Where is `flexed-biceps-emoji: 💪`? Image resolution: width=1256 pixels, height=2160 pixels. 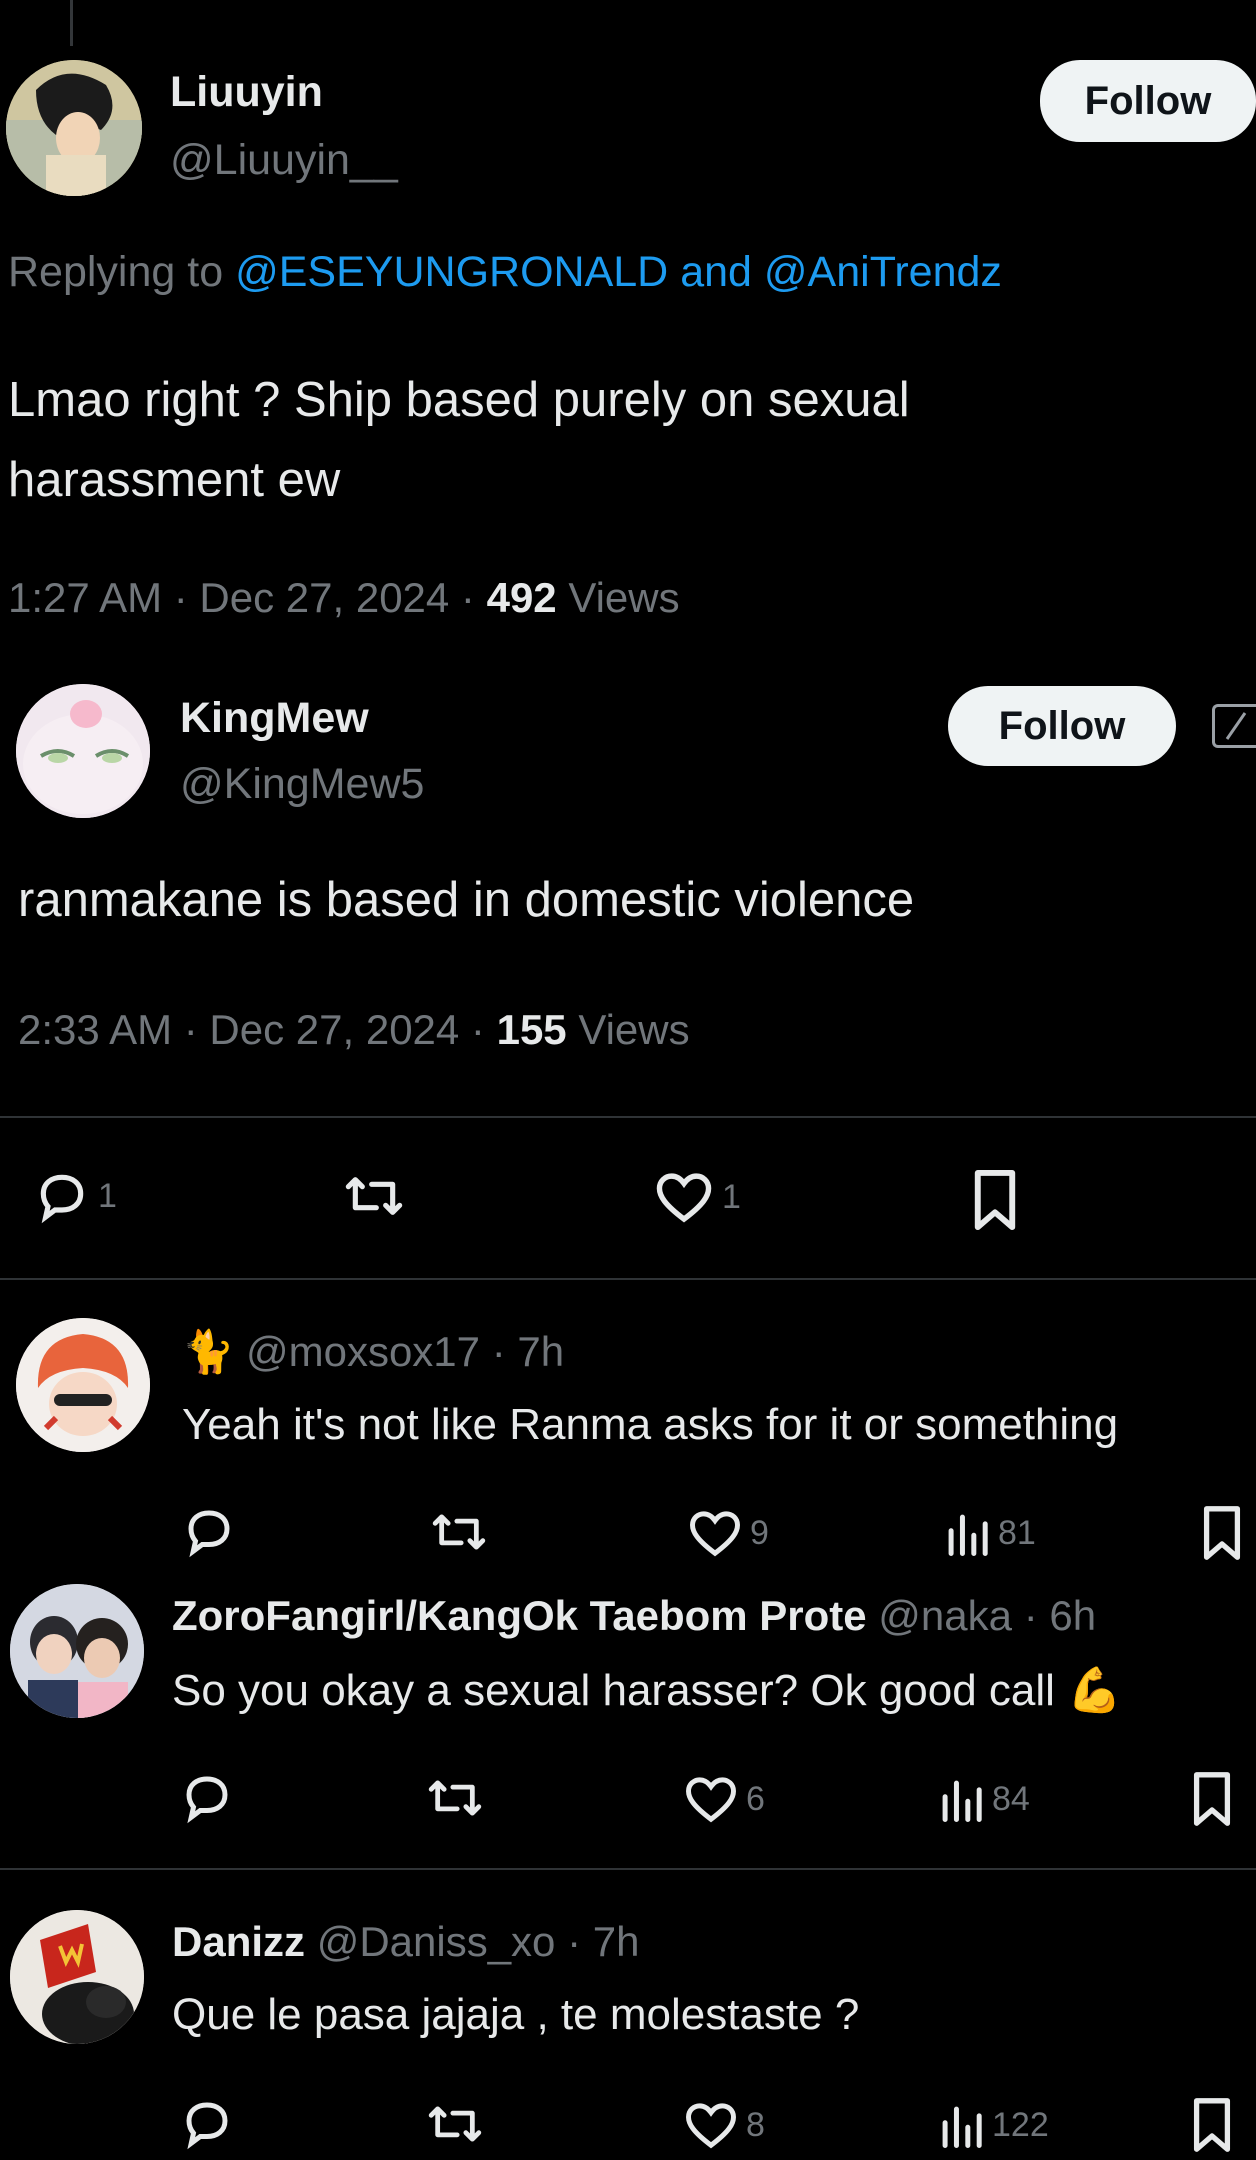
flexed-biceps-emoji: 💪 is located at coordinates (1094, 1690).